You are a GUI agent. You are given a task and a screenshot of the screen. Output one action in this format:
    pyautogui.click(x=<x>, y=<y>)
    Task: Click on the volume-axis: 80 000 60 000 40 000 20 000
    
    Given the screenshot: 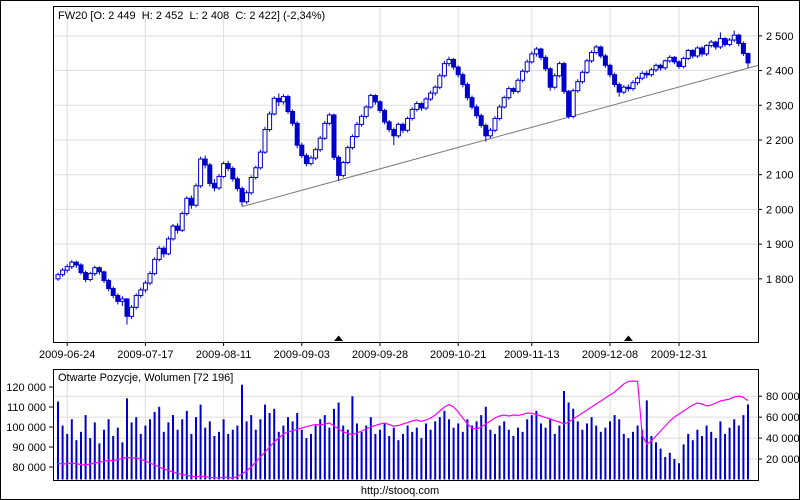 What is the action you would take?
    pyautogui.click(x=779, y=428)
    